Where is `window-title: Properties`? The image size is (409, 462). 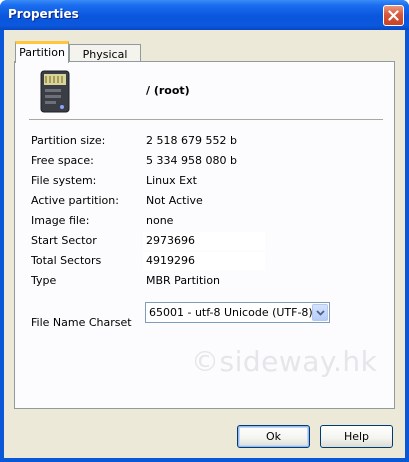 window-title: Properties is located at coordinates (43, 14).